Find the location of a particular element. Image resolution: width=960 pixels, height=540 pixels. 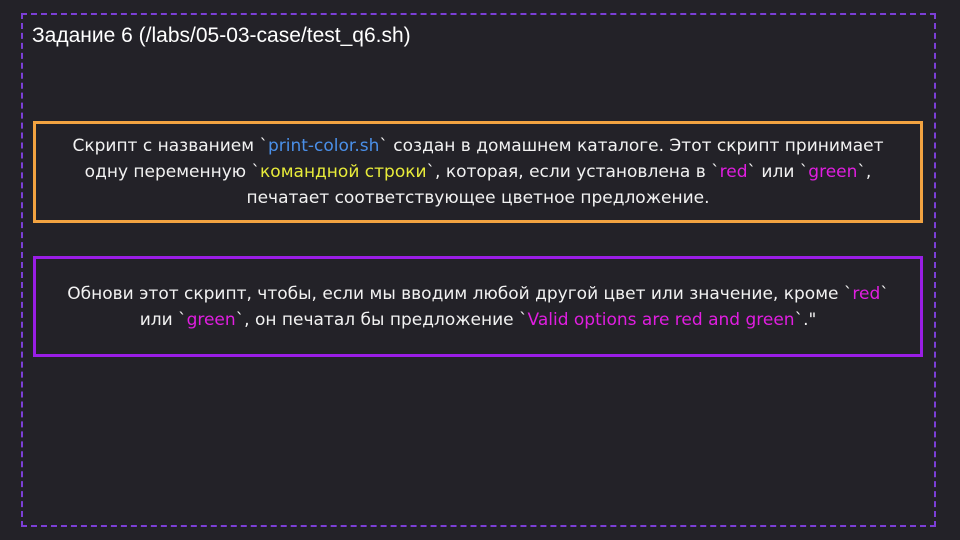

text-segment: Скрипт с названием ` is located at coordinates (170, 146).